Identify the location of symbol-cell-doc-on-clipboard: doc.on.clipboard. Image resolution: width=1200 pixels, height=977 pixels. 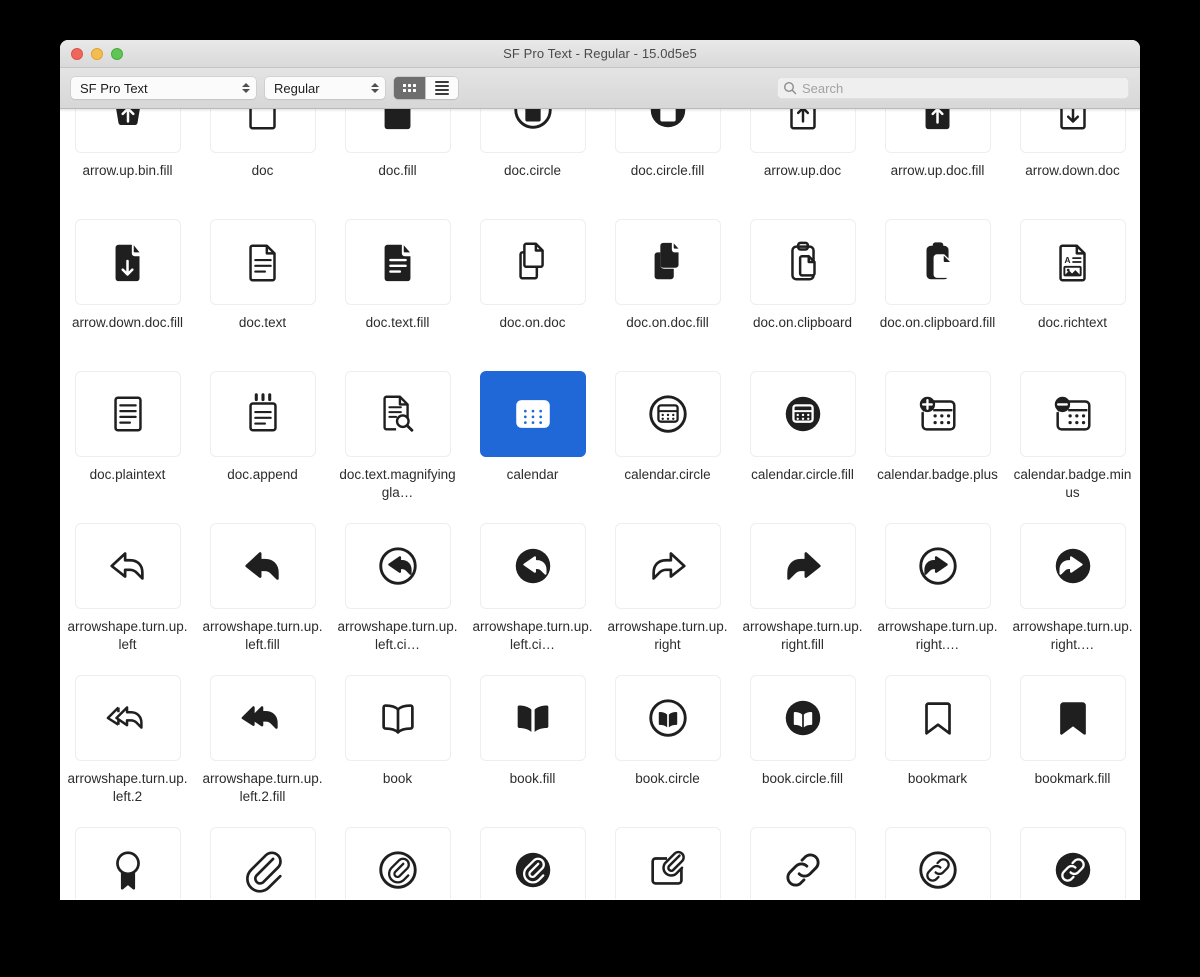
(802, 275).